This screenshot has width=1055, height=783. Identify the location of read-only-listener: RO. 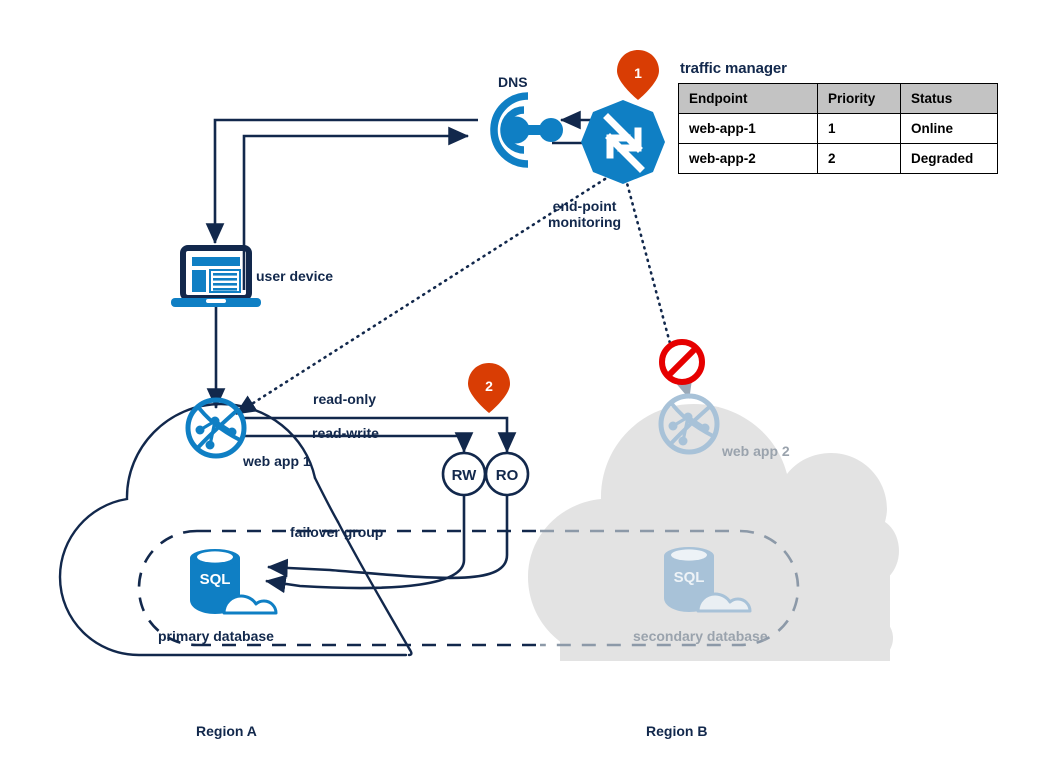
(507, 474).